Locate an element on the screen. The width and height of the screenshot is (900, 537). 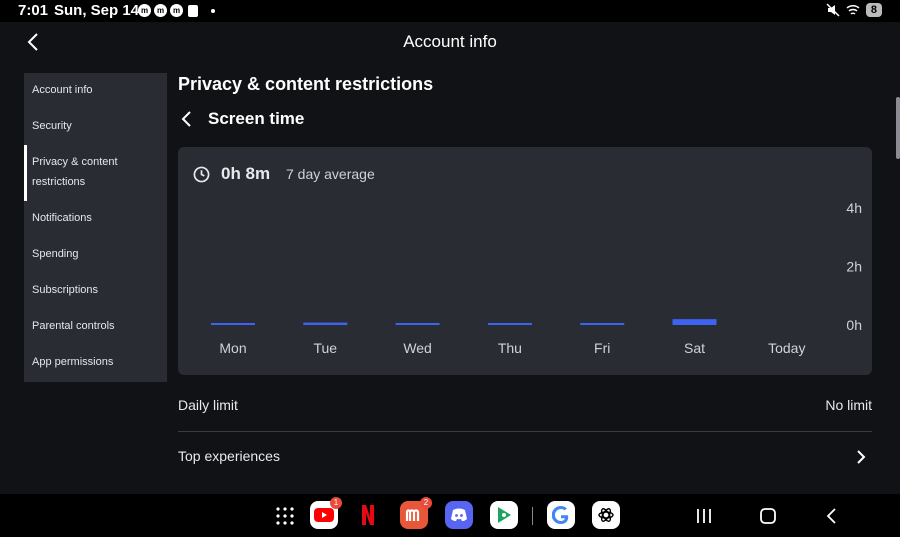
sidebar-item-label: Subscriptions is located at coordinates (65, 290).